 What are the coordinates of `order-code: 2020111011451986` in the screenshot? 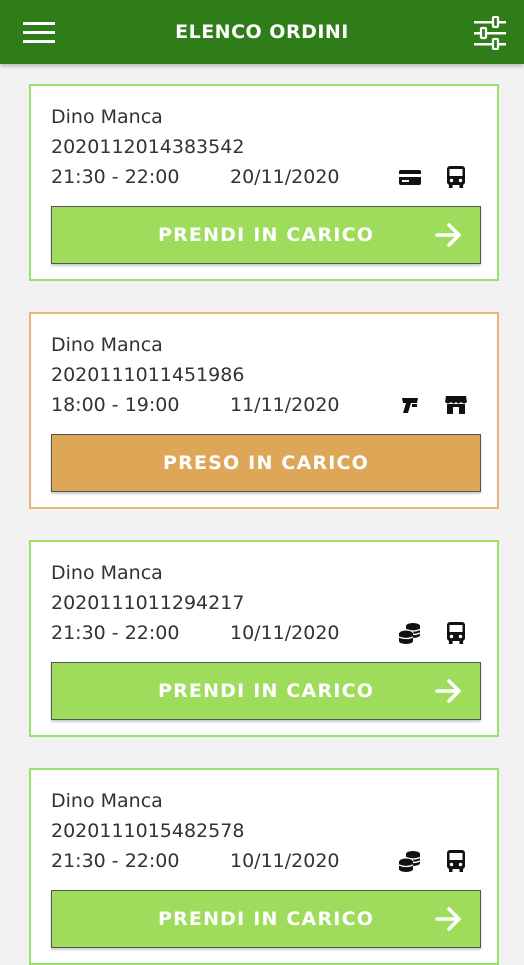 It's located at (148, 375).